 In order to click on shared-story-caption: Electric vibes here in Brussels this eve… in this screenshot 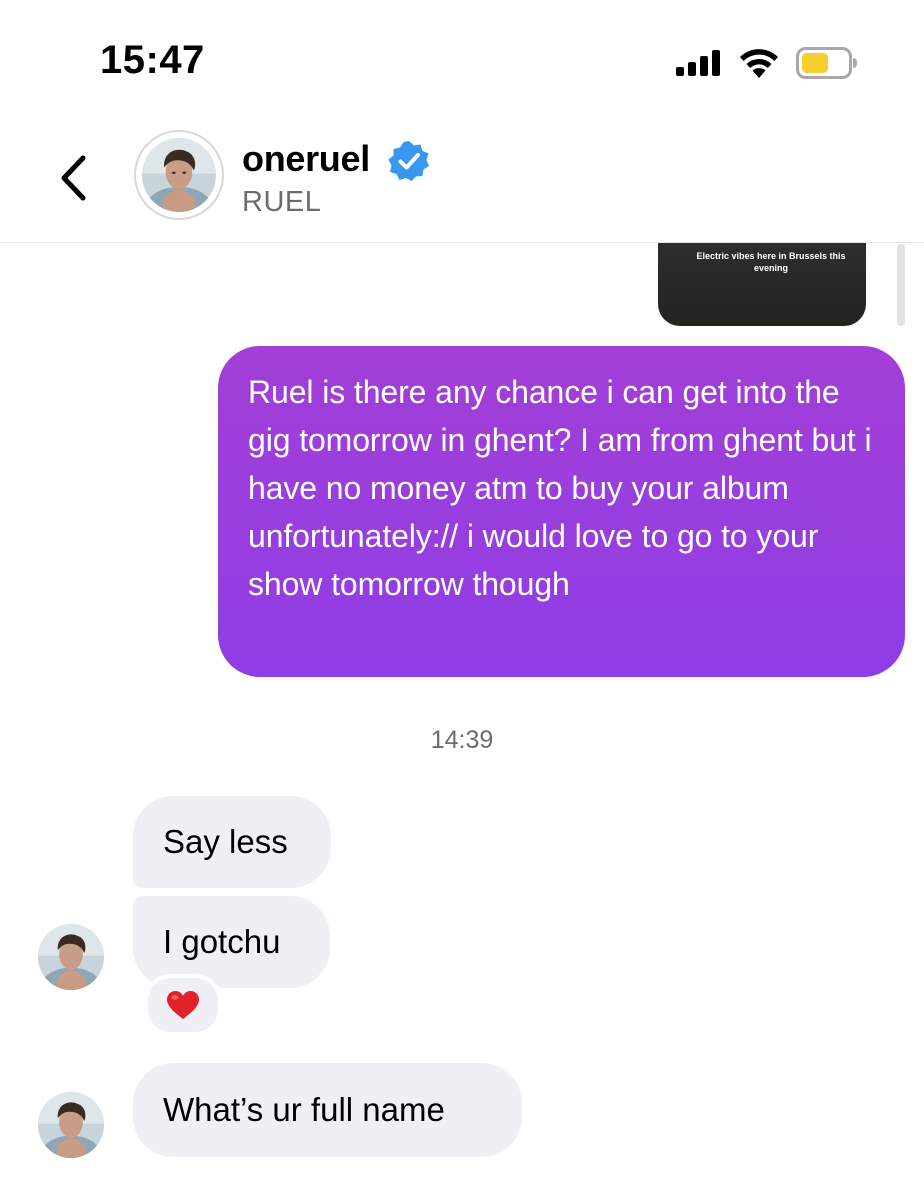, I will do `click(771, 262)`.